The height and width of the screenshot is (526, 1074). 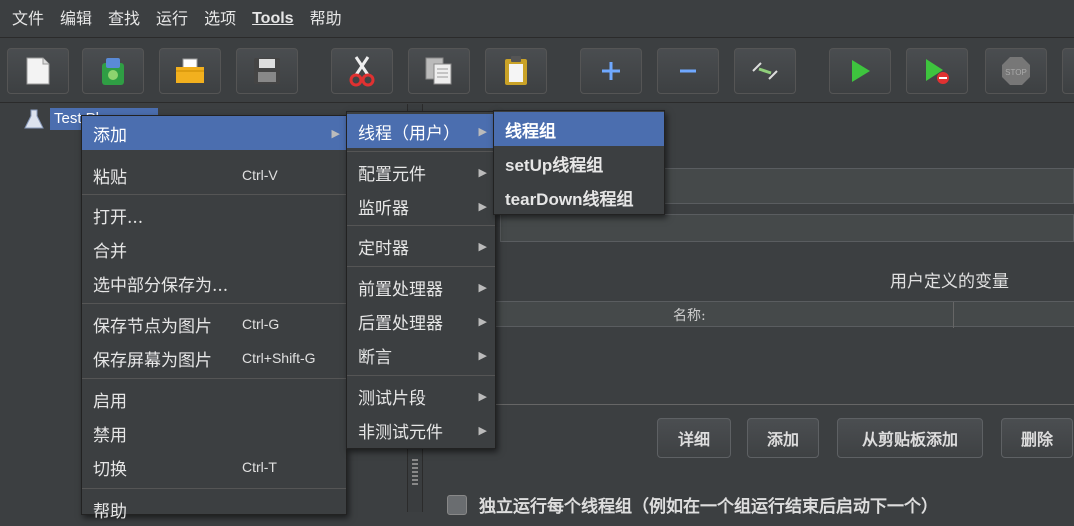 What do you see at coordinates (279, 358) in the screenshot?
I see `menu-shortcut: Ctrl+Shift-G` at bounding box center [279, 358].